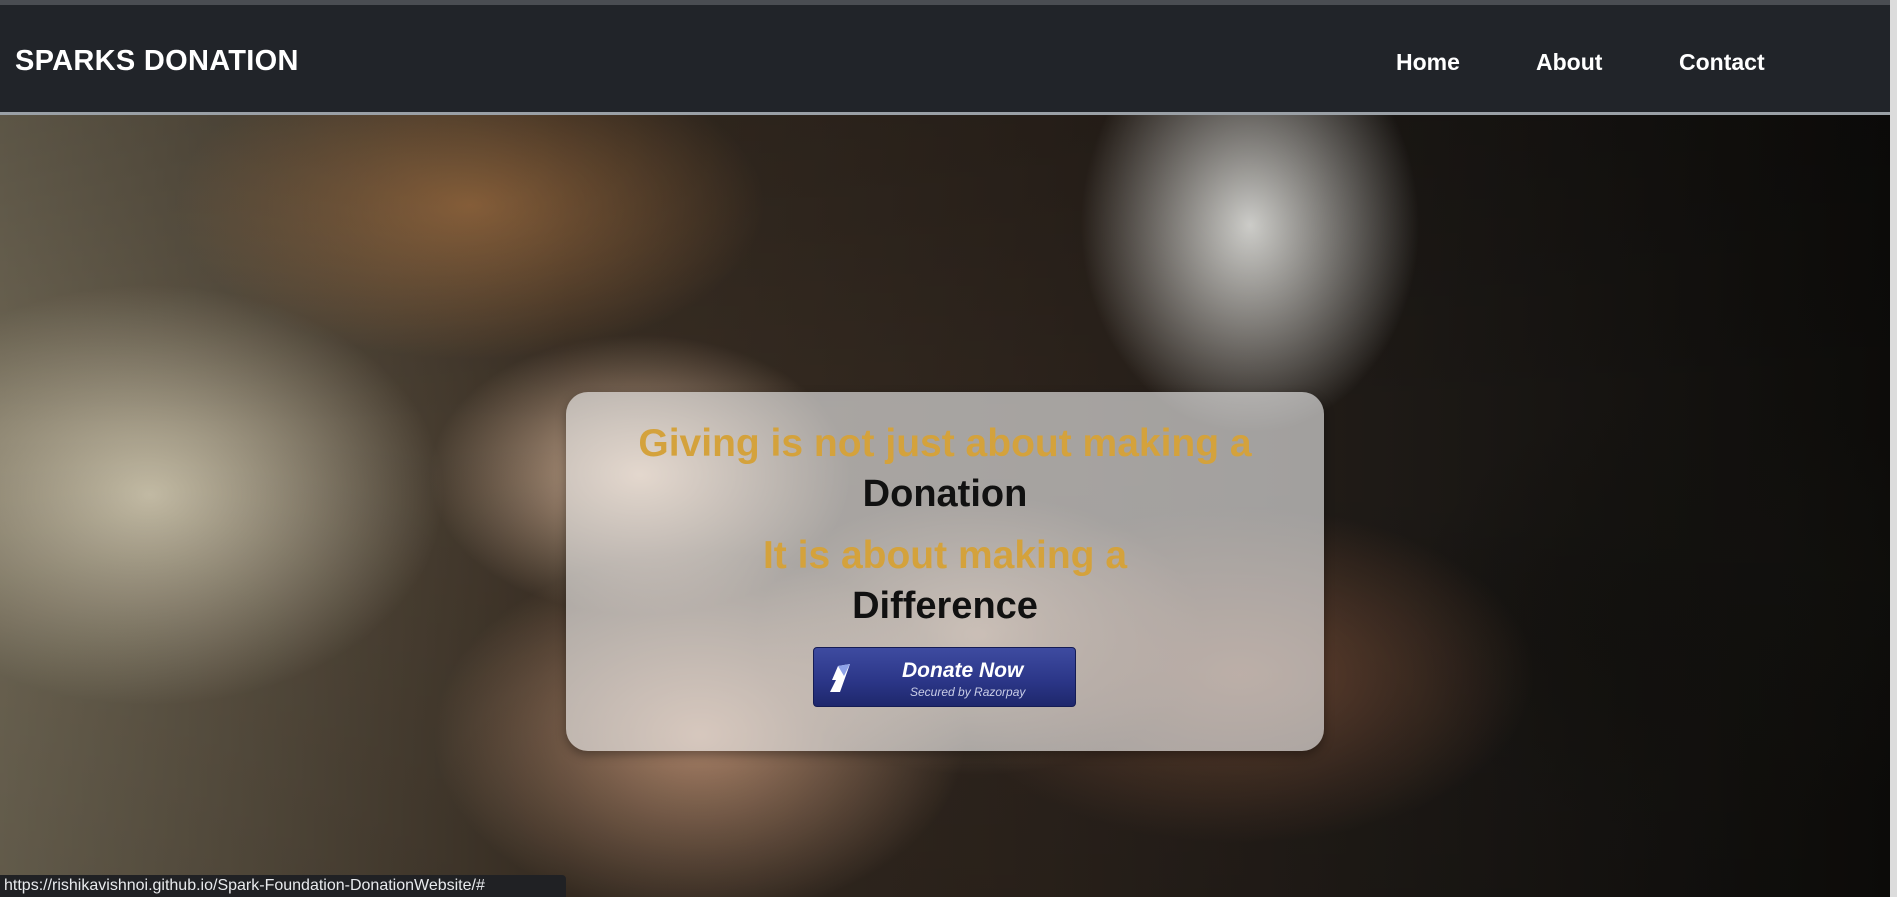  Describe the element at coordinates (945, 443) in the screenshot. I see `tagline-line-1: Giving is not just about making a` at that location.